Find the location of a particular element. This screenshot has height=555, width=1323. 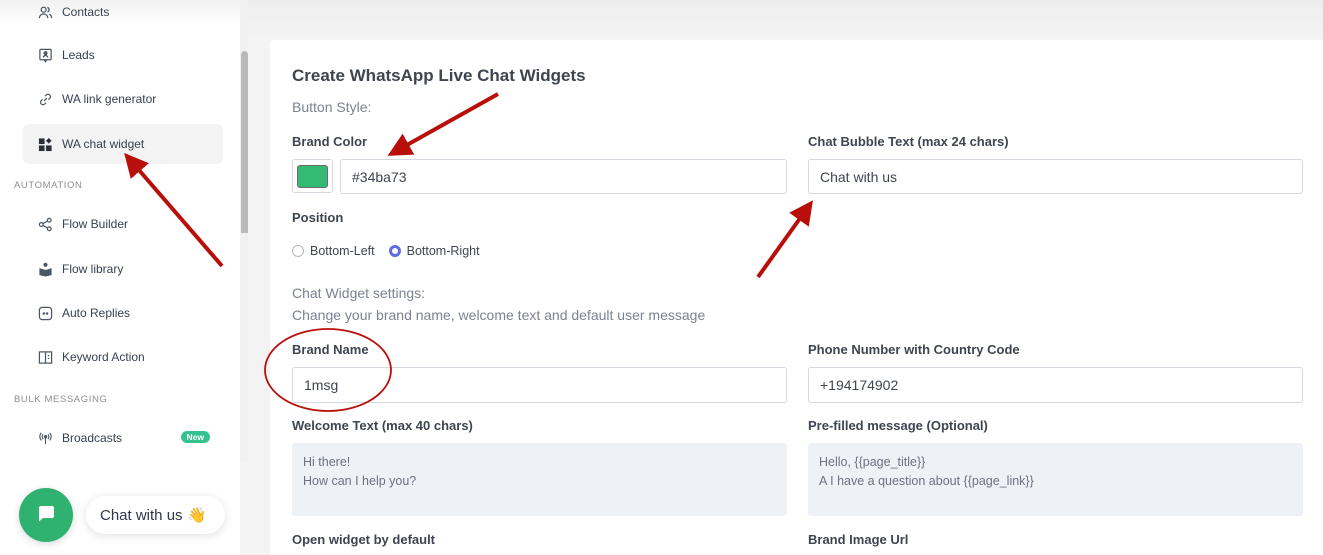

radio-label: Bottom-Left is located at coordinates (342, 251).